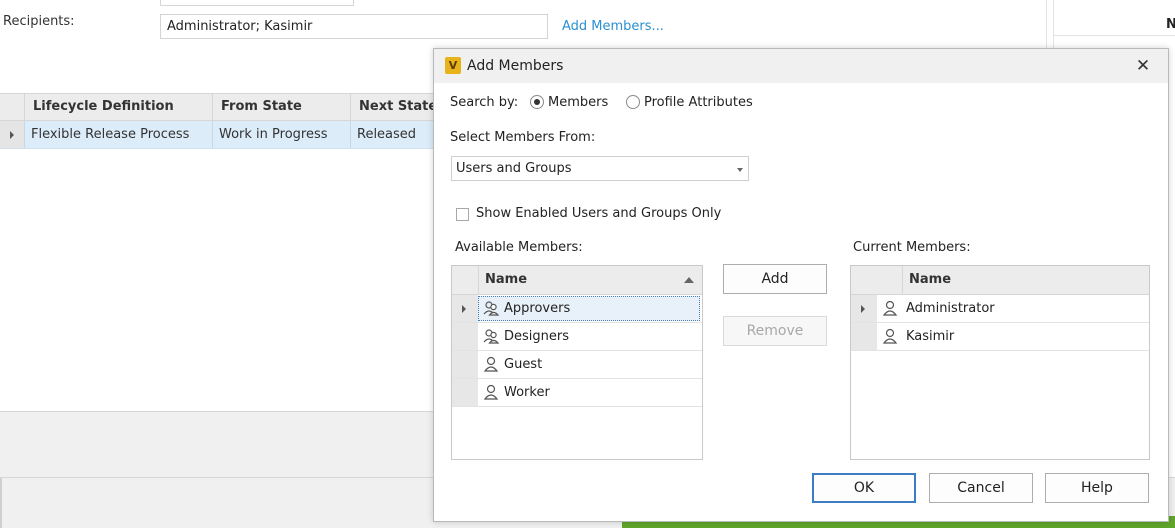  What do you see at coordinates (950, 308) in the screenshot?
I see `member-name: Administrator` at bounding box center [950, 308].